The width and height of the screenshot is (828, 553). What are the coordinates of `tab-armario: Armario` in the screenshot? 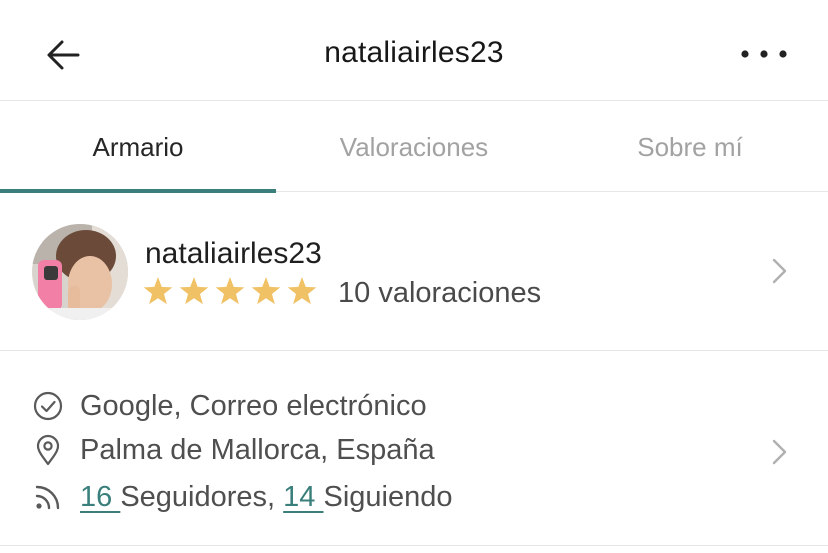 It's located at (138, 146).